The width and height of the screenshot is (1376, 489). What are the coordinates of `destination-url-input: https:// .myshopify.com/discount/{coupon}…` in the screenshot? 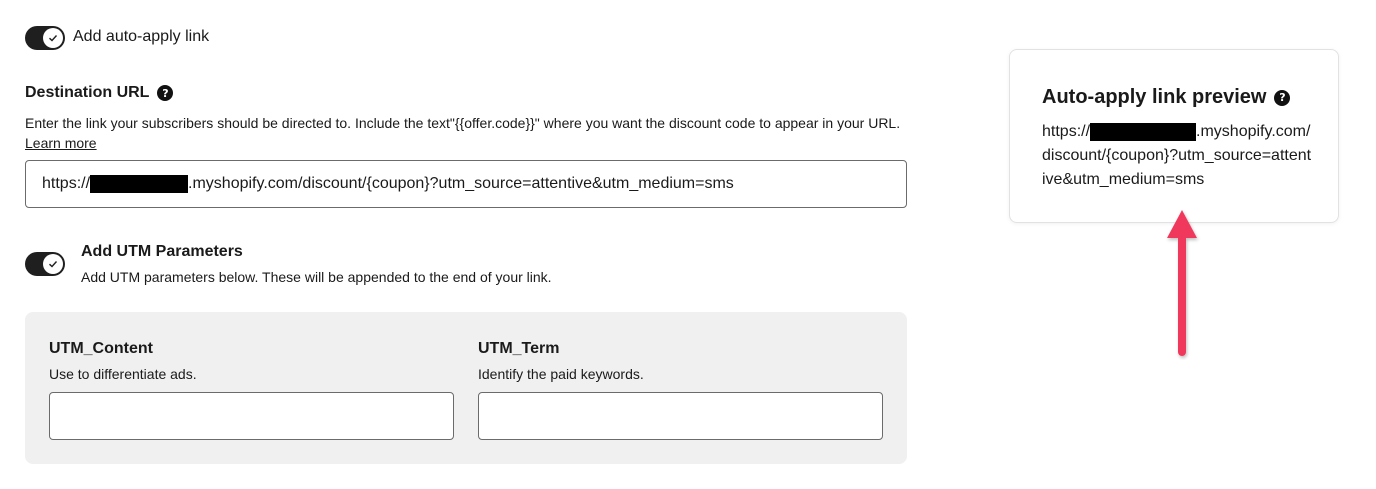 It's located at (466, 184).